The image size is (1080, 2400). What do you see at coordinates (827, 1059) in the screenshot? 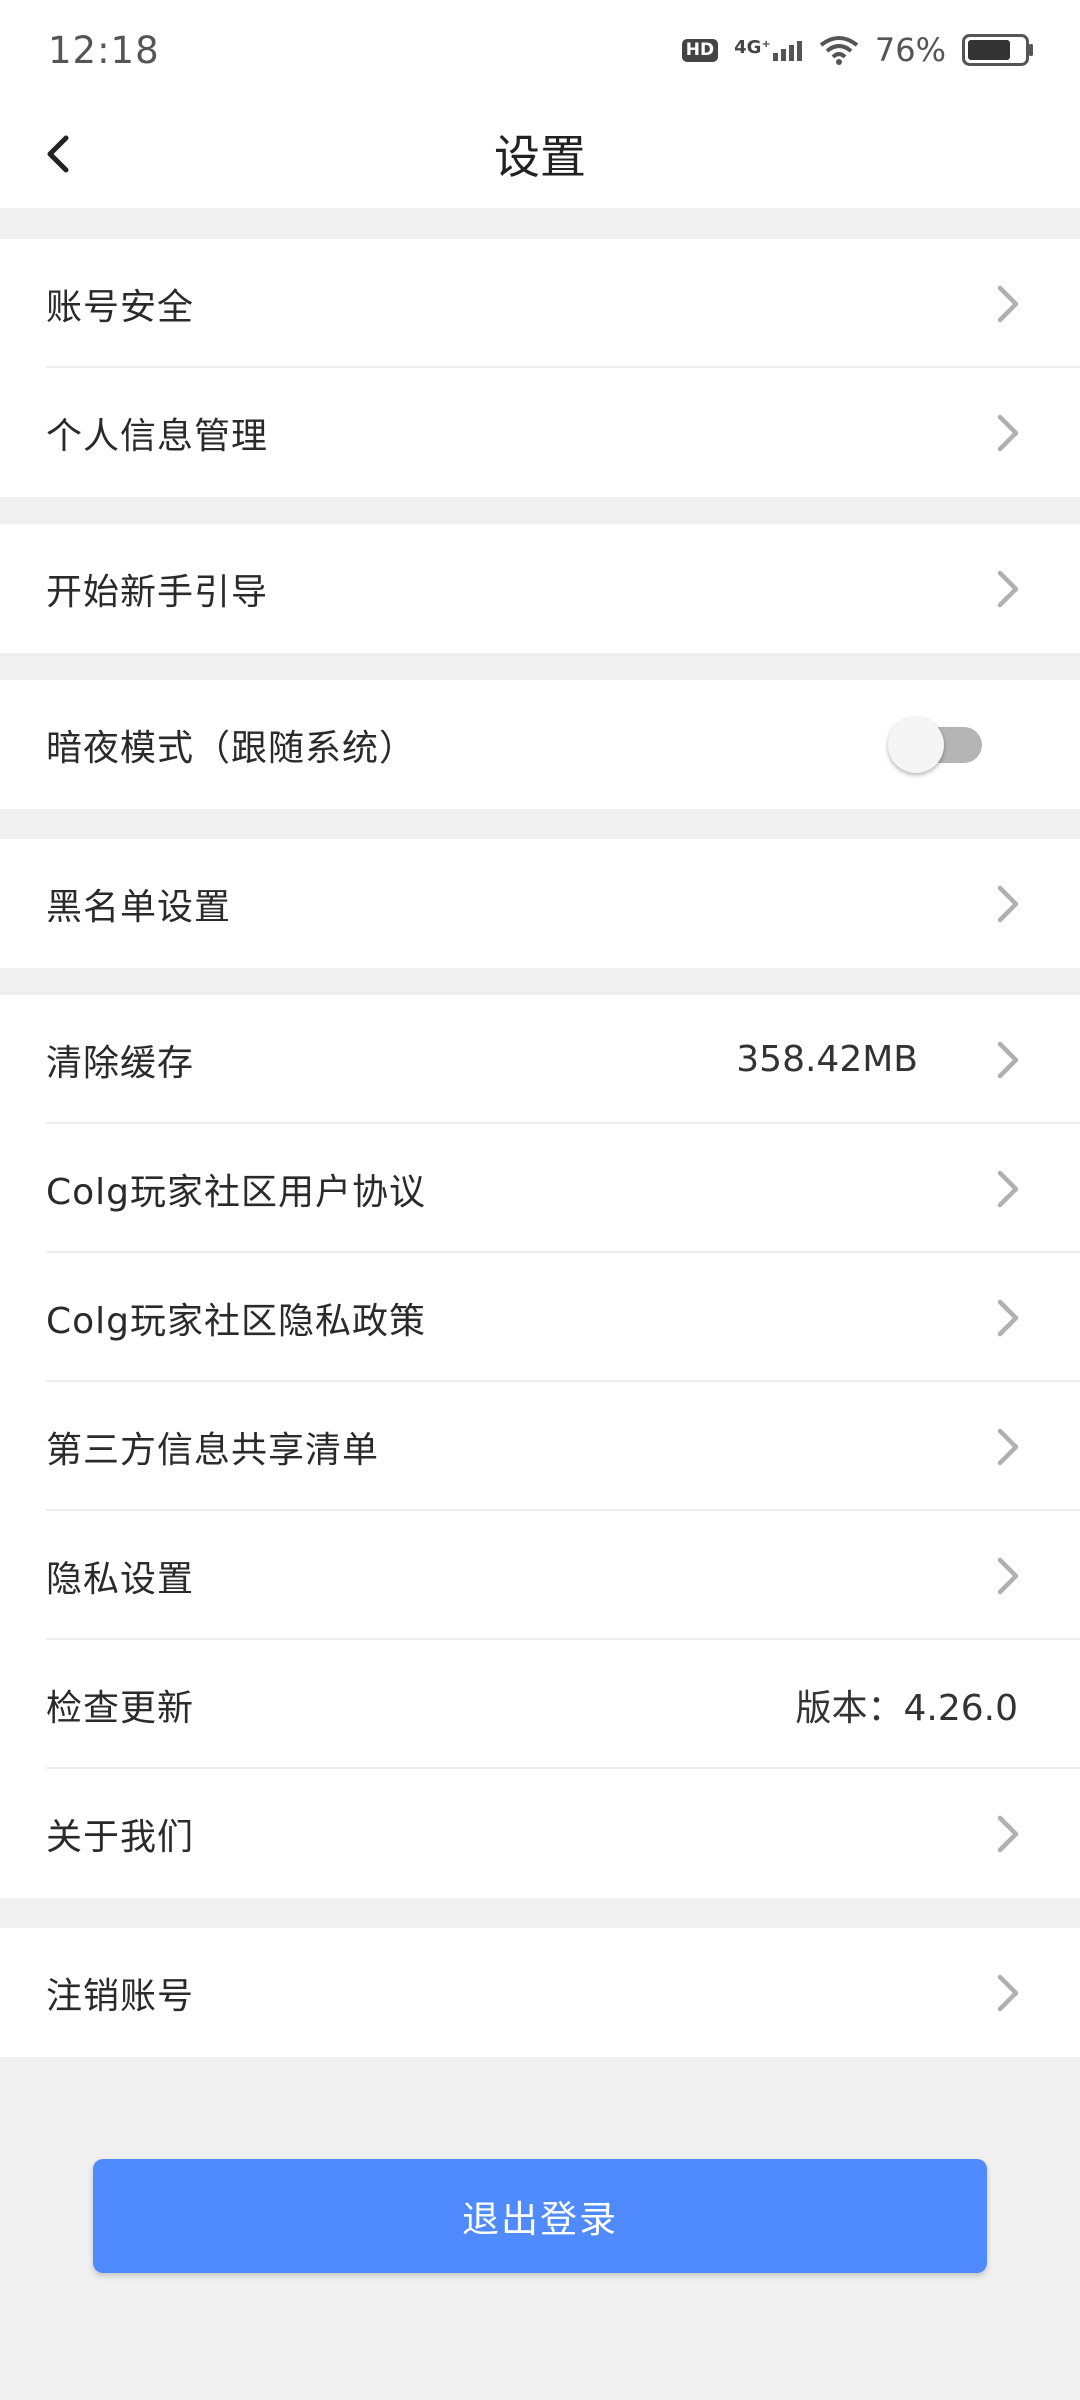
I see `cache-size-value: 358.42MB` at bounding box center [827, 1059].